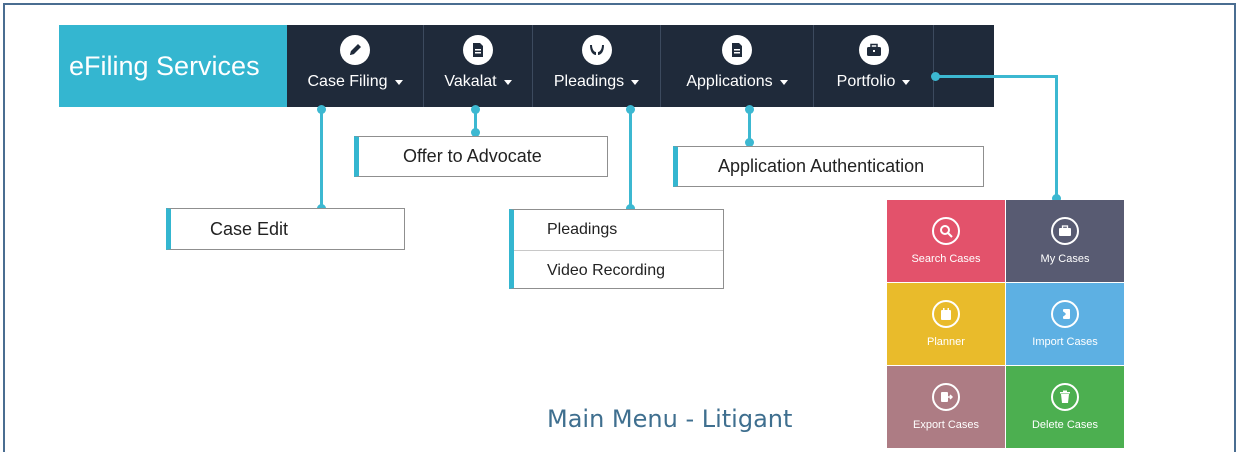 This screenshot has width=1242, height=455. I want to click on trash-icon, so click(1065, 397).